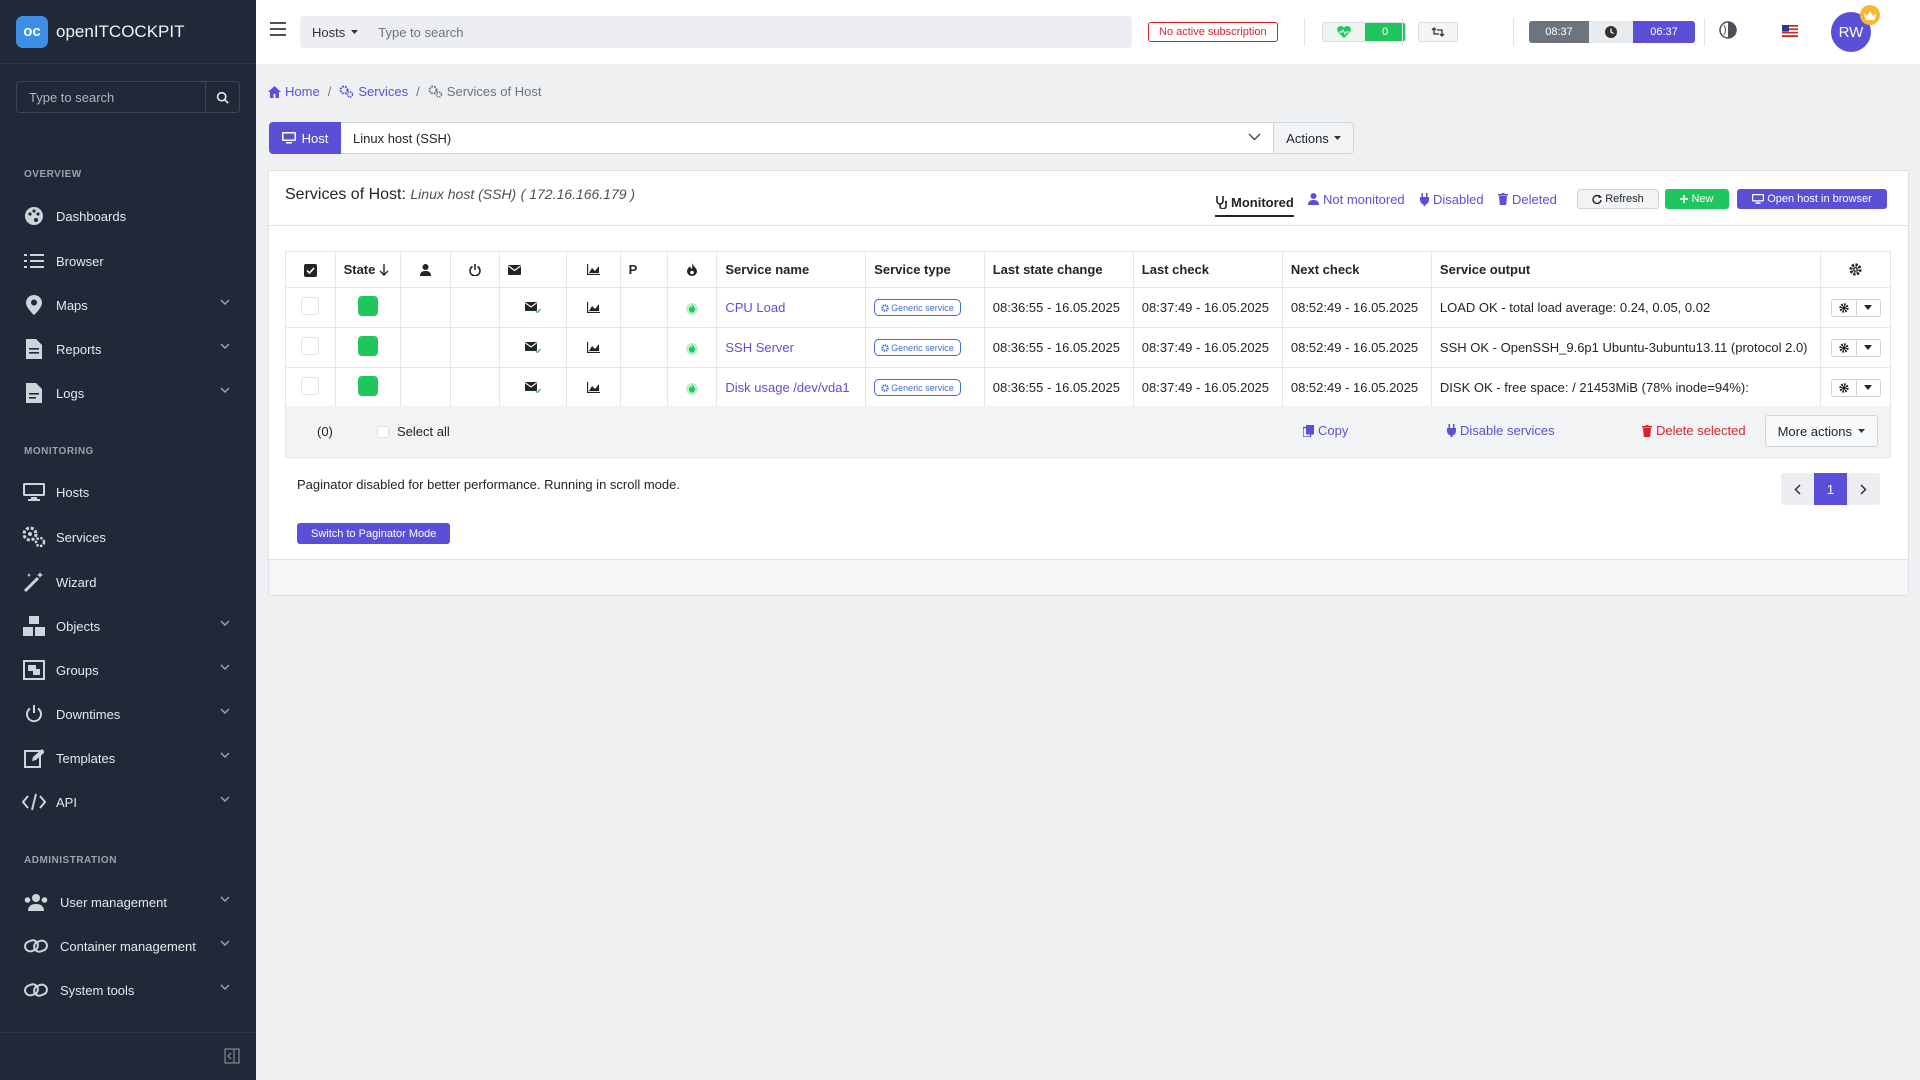 The image size is (1920, 1080). I want to click on sidebar-item-logs: Logs, so click(128, 393).